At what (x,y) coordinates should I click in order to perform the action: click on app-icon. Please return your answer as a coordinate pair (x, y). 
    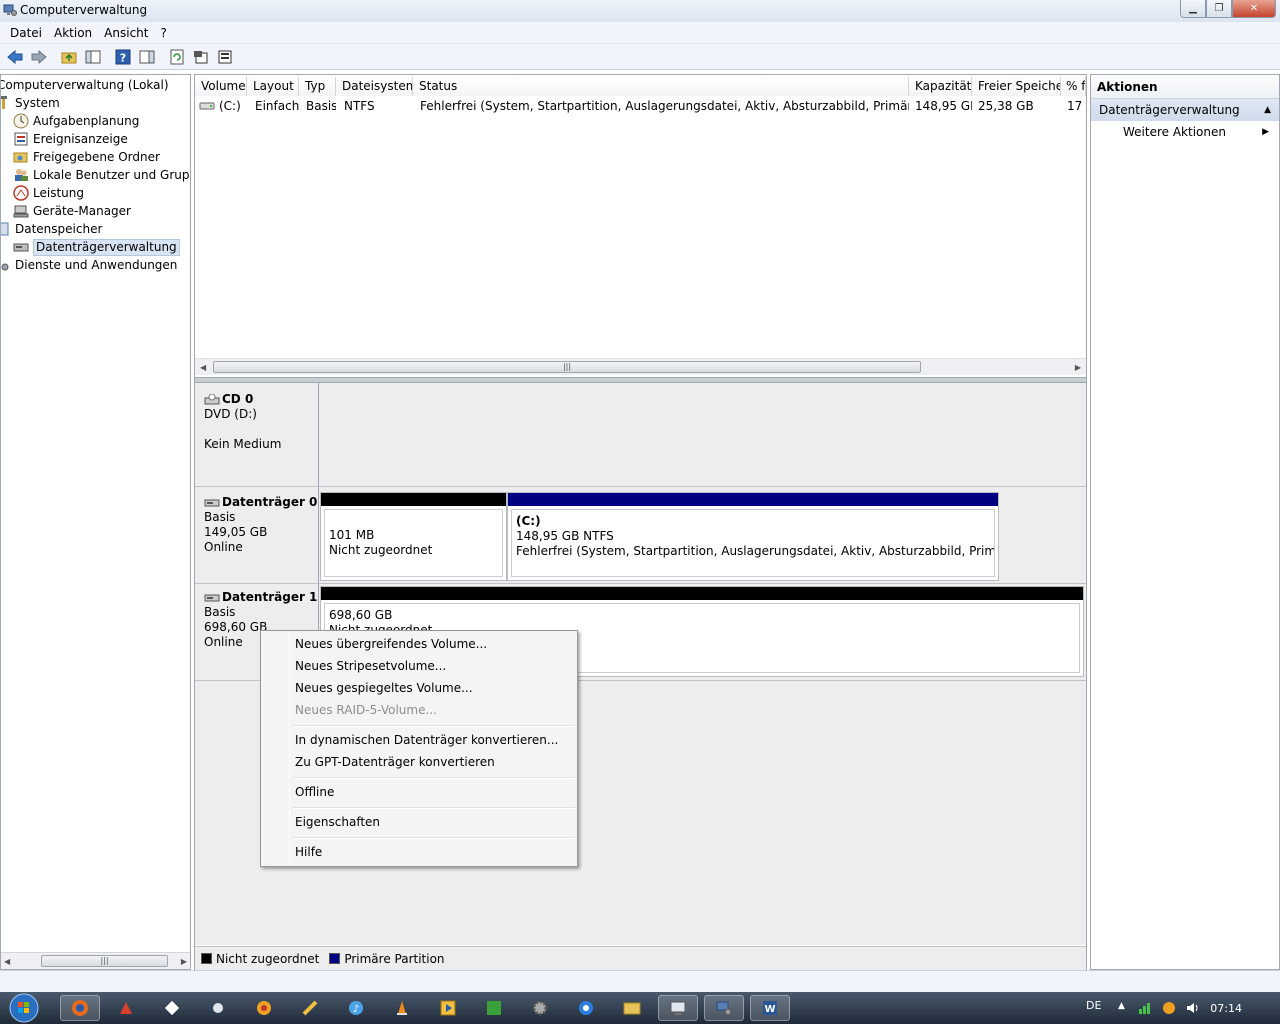
    Looking at the image, I should click on (586, 1008).